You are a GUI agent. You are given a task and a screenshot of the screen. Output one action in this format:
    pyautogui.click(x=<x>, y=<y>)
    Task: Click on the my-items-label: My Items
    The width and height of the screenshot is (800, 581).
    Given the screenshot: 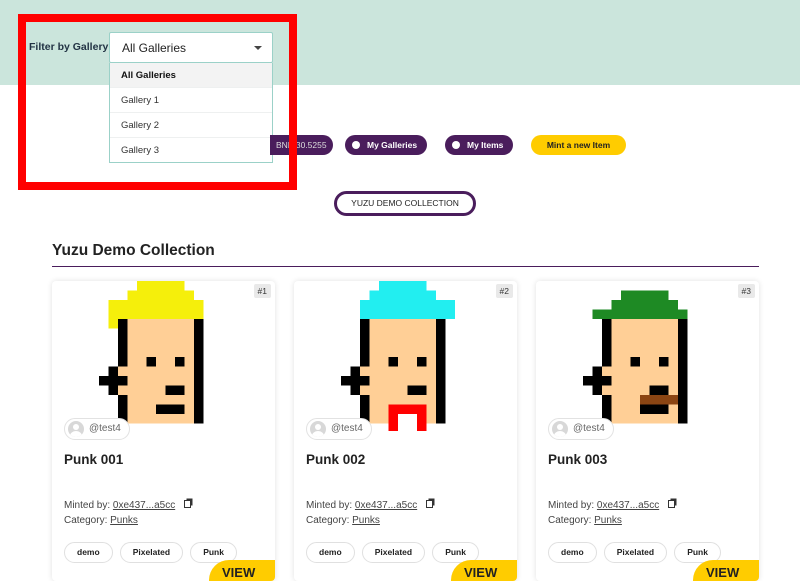 What is the action you would take?
    pyautogui.click(x=485, y=145)
    